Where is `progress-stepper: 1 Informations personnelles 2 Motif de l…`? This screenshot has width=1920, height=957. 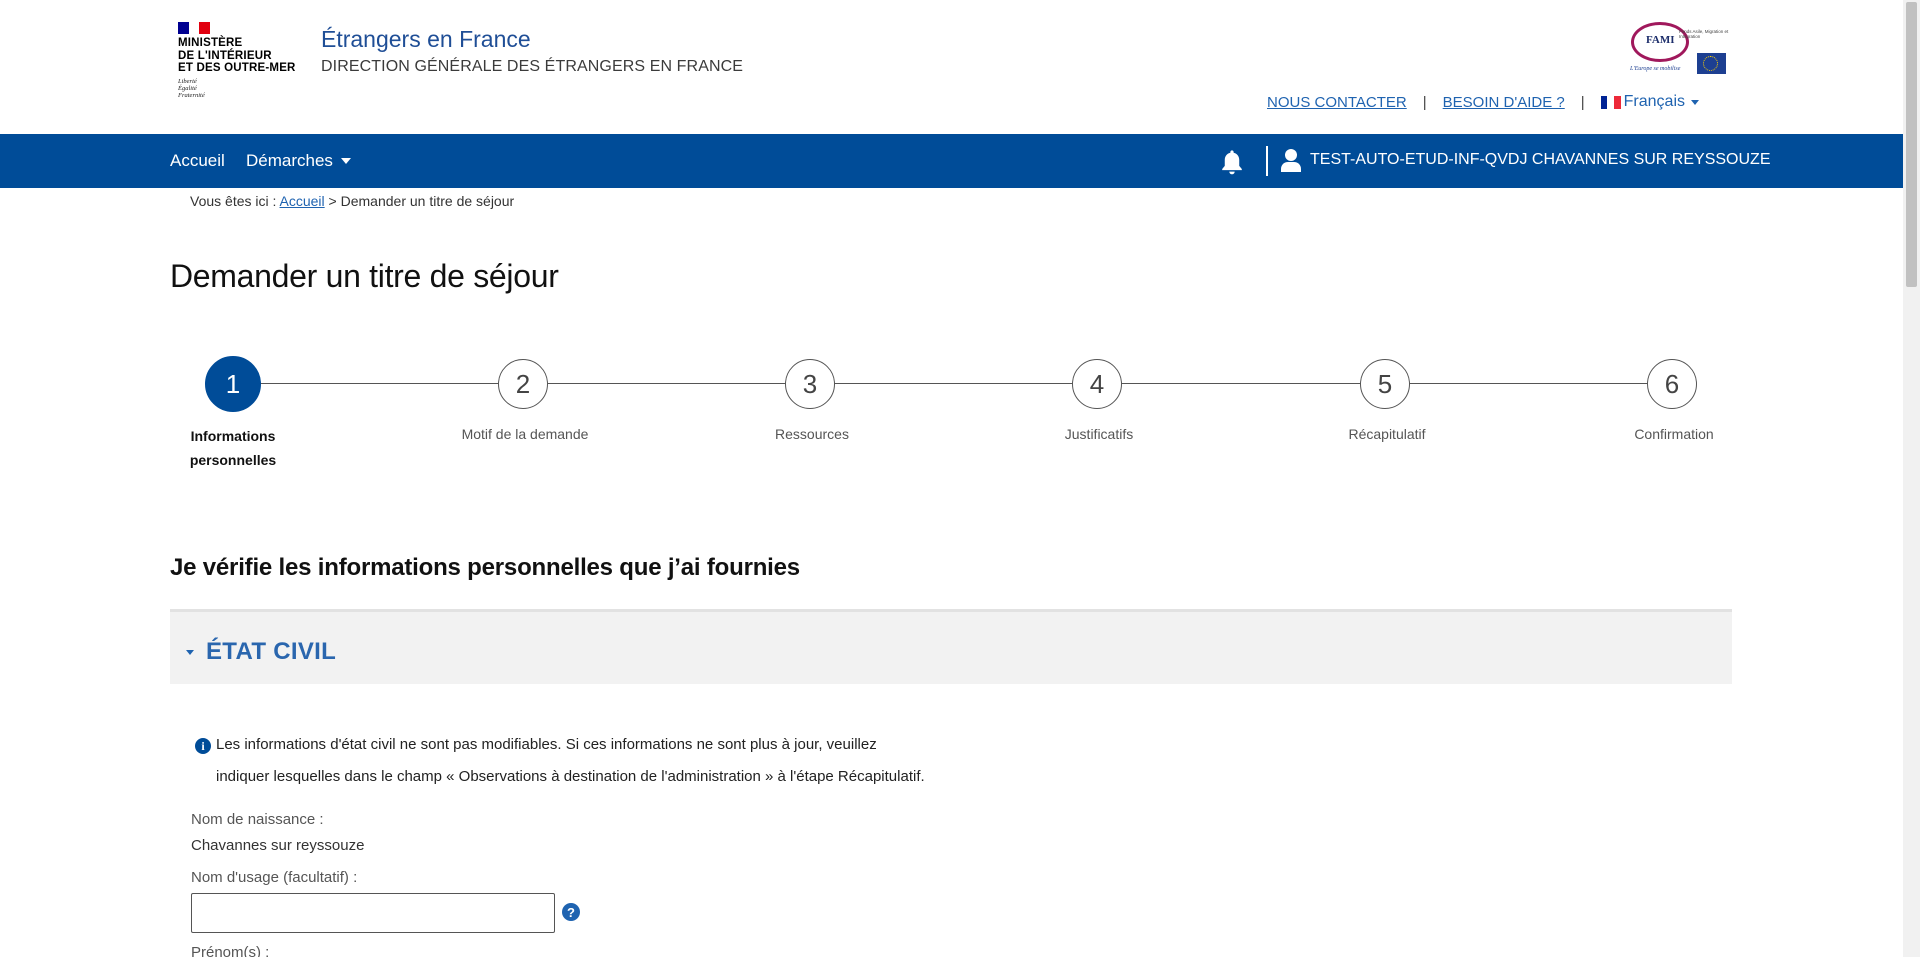
progress-stepper: 1 Informations personnelles 2 Motif de l… is located at coordinates (951, 416).